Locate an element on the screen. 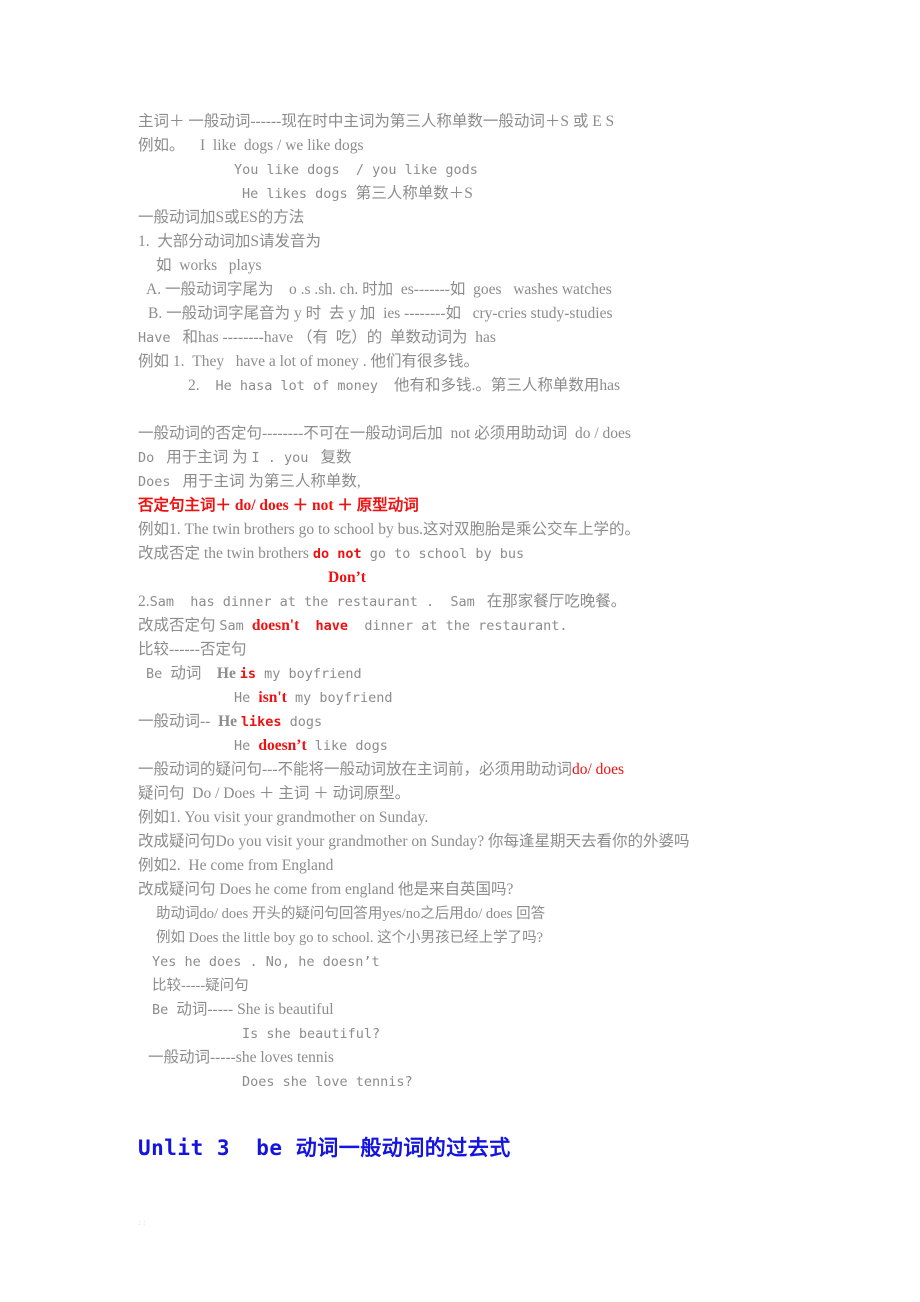  text-run-serif: 他有和多钱.。第三人称单数用has is located at coordinates (503, 385).